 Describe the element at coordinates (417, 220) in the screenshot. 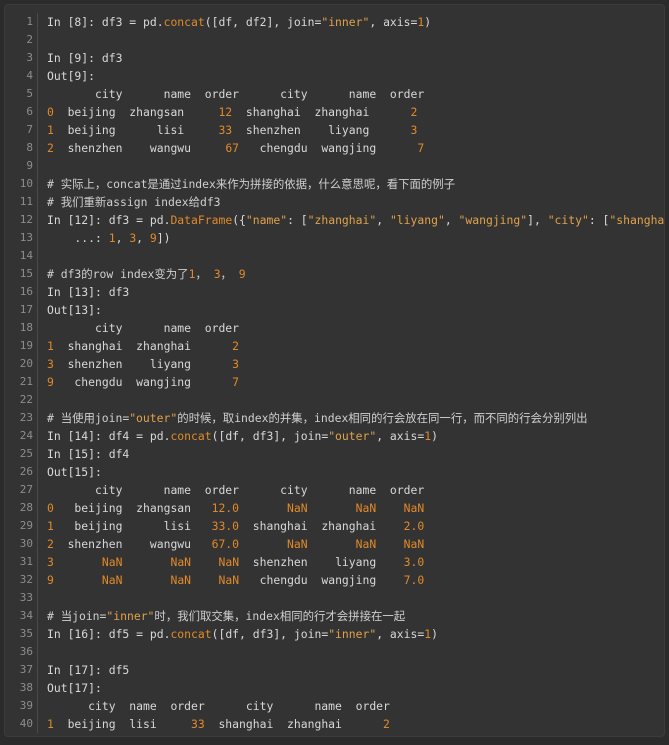

I see `code-token: "liyang"` at that location.